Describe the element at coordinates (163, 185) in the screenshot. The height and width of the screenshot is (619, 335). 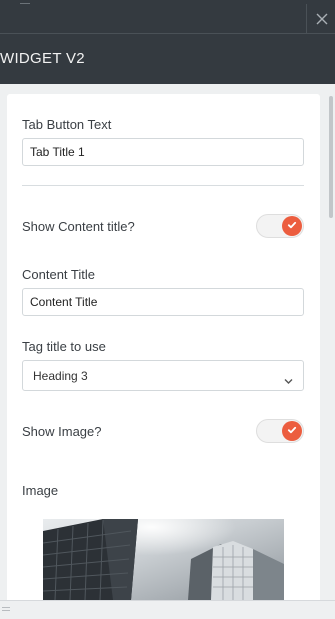
I see `section-divider` at that location.